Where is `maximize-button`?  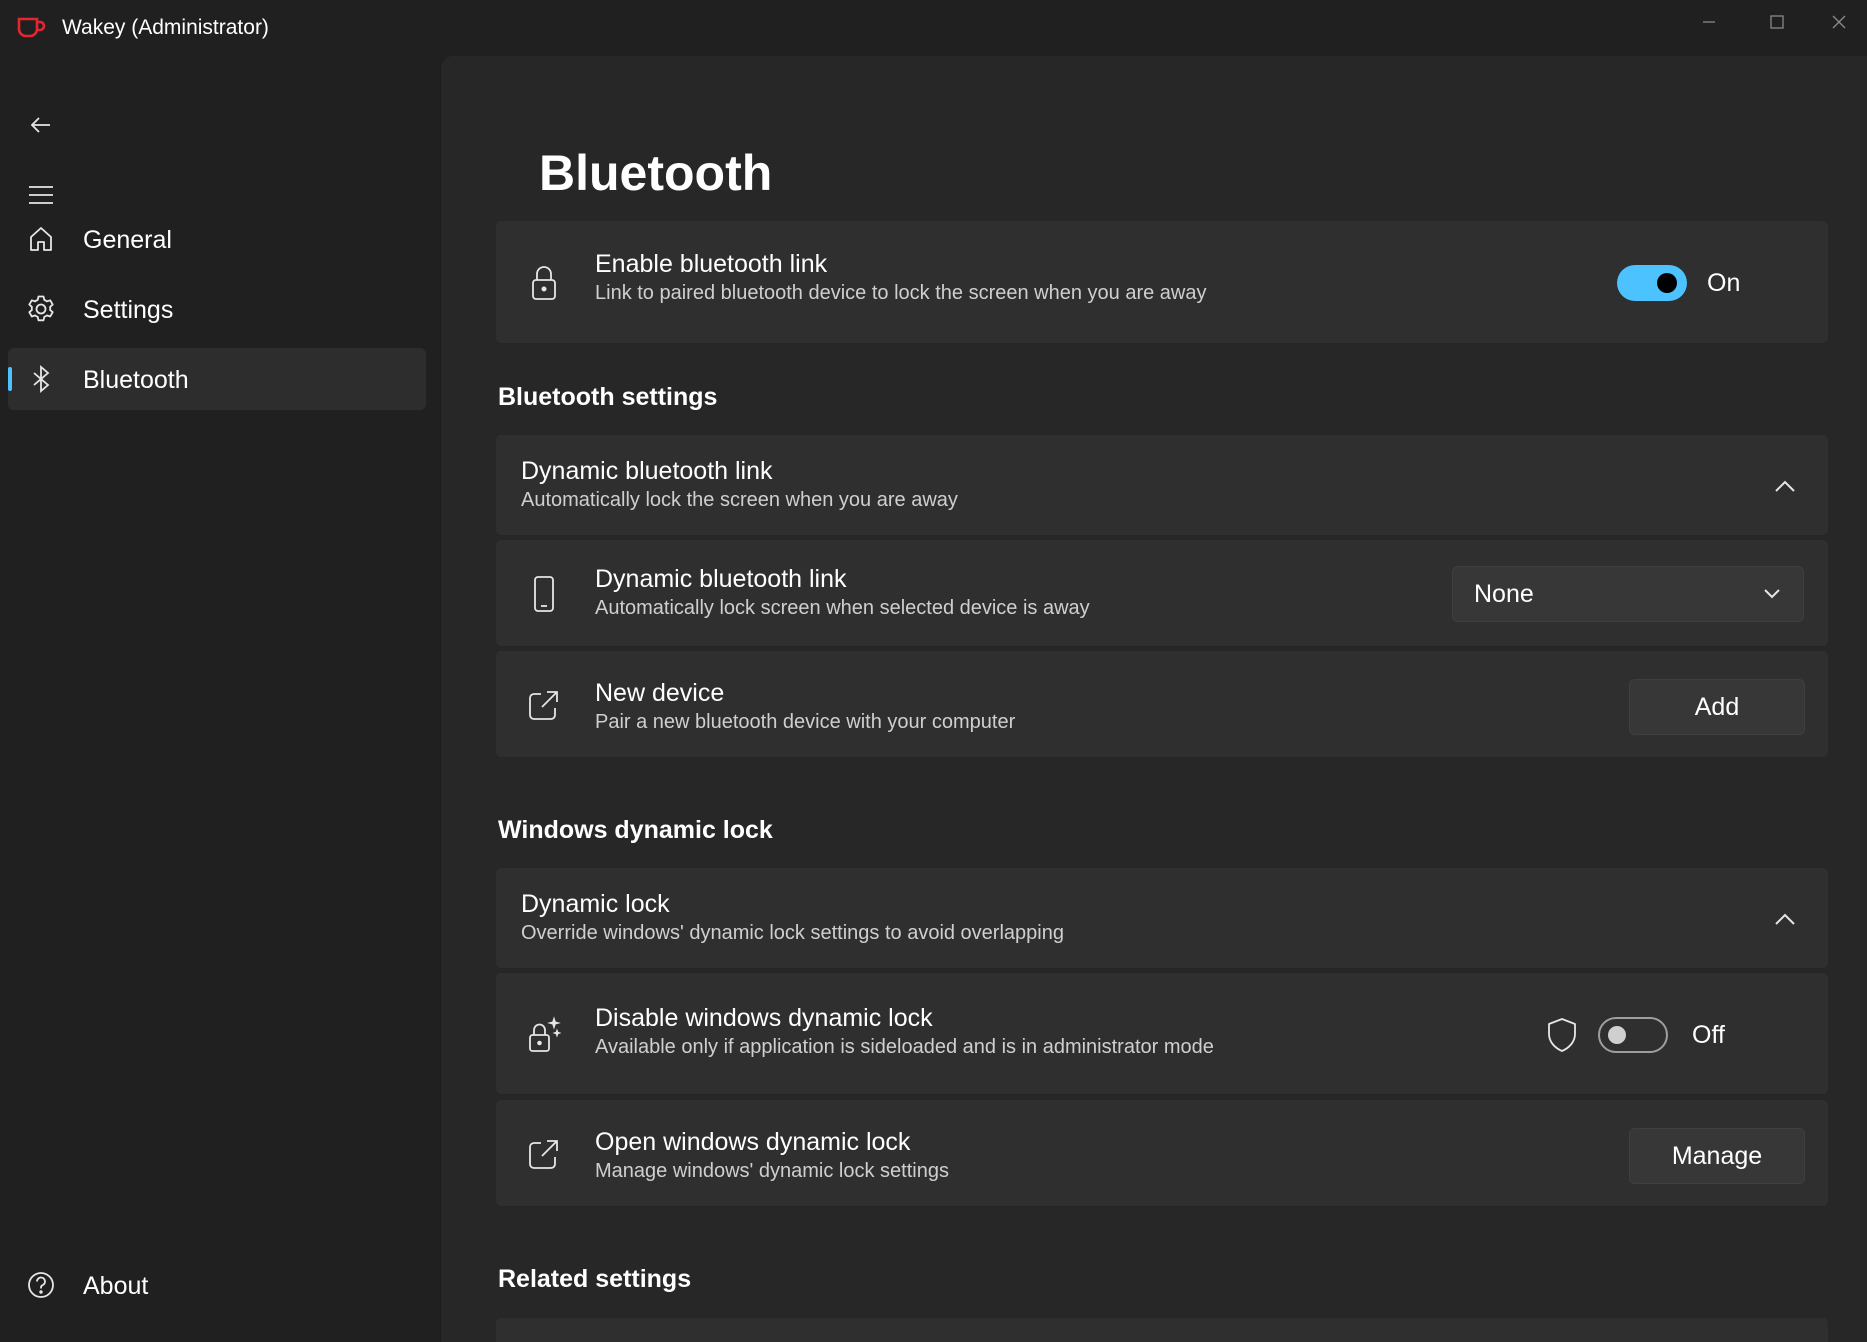 maximize-button is located at coordinates (1777, 22).